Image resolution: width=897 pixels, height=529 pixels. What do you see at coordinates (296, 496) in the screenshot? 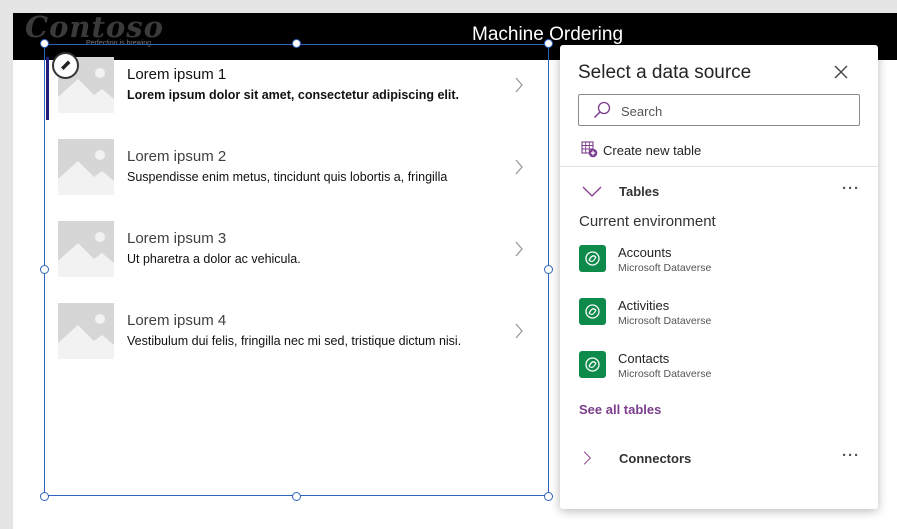
I see `resize-handle-bottom` at bounding box center [296, 496].